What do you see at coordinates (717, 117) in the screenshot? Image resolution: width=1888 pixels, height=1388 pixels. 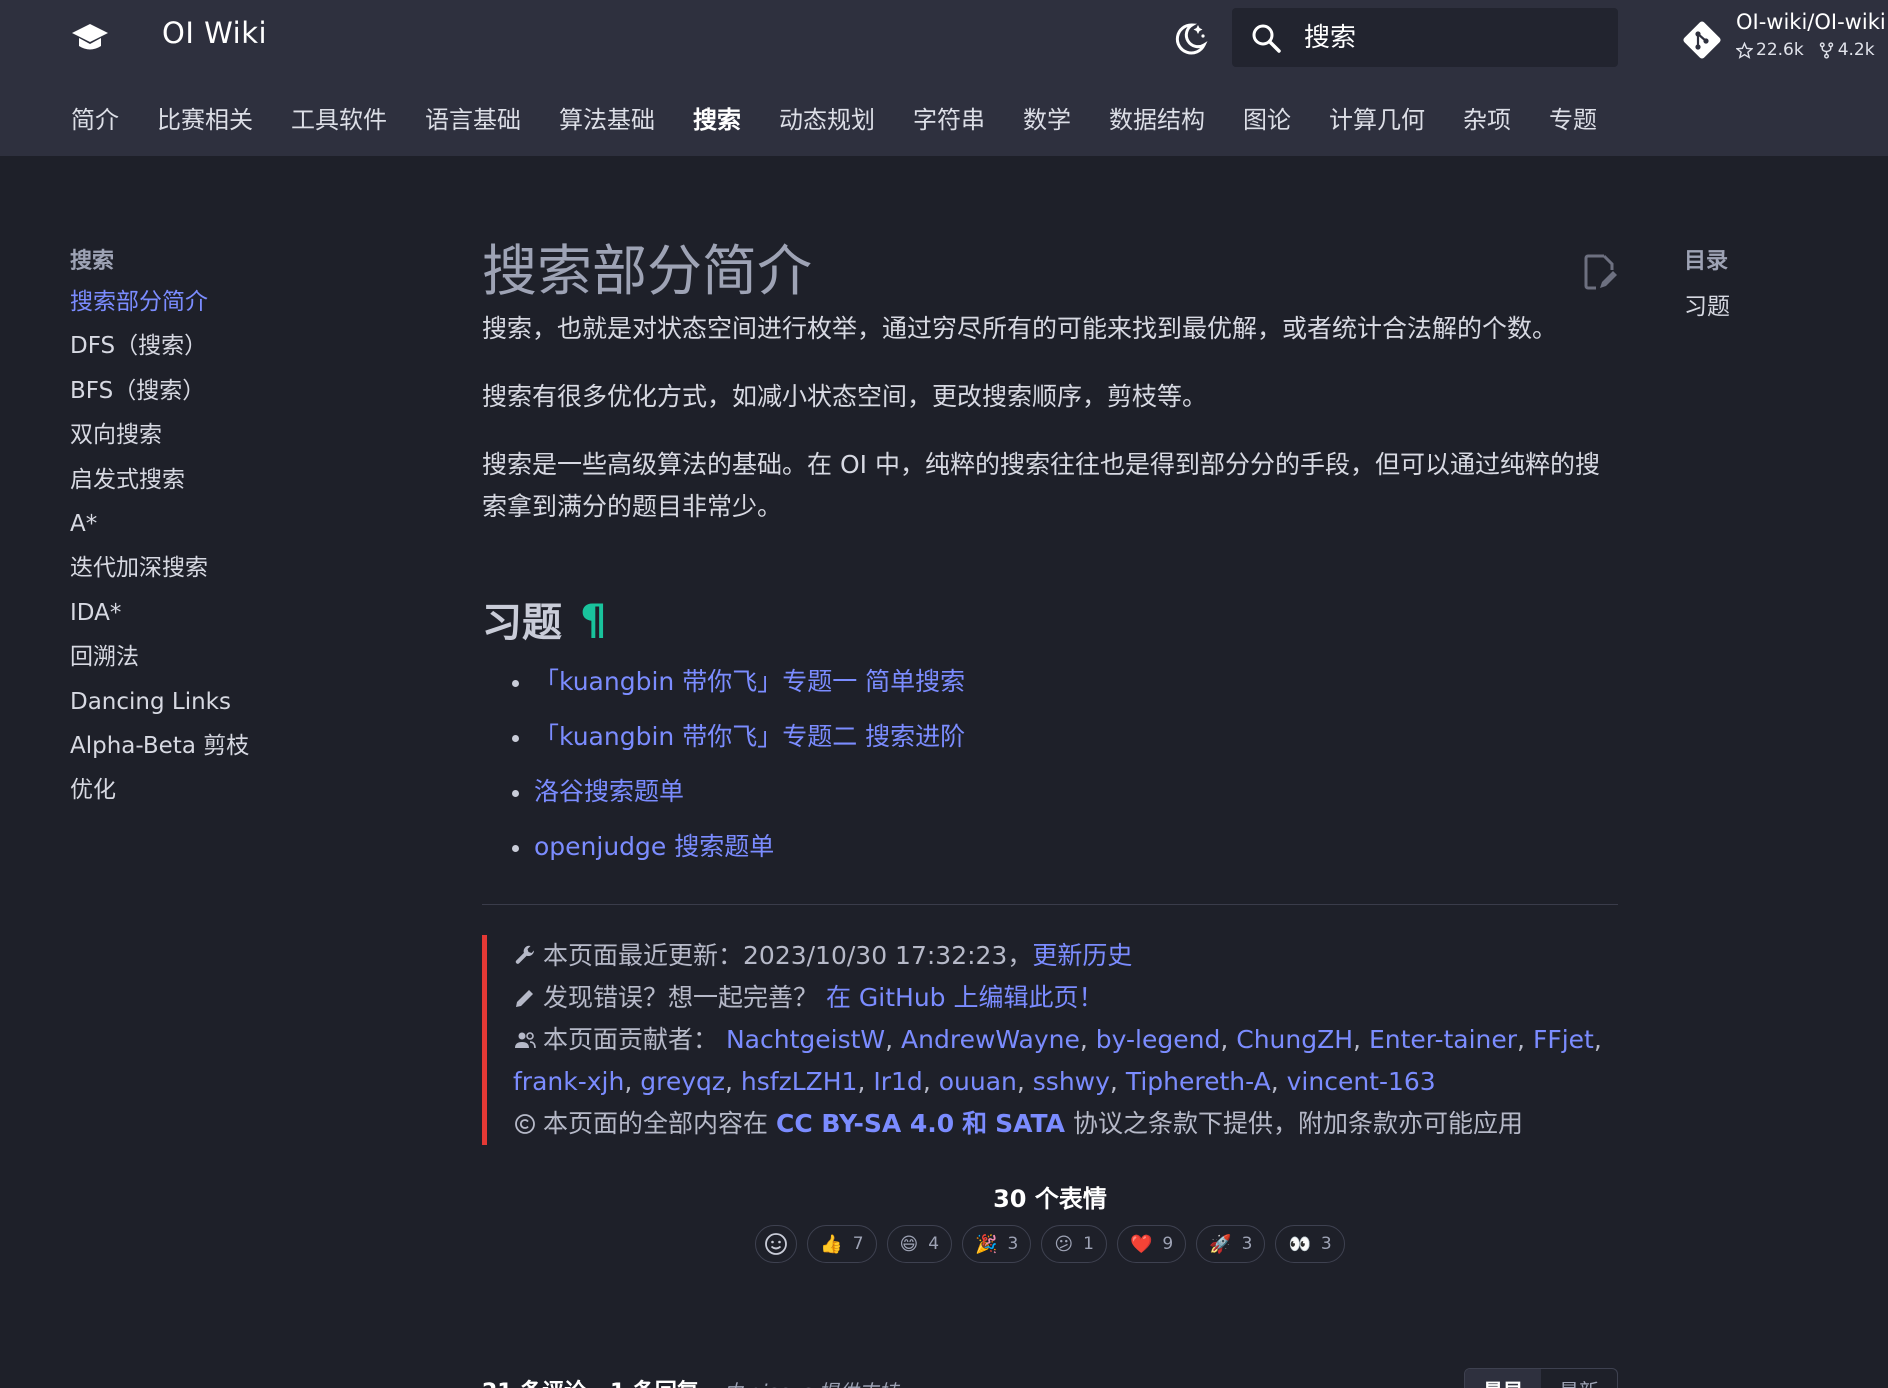 I see `tab-search: 搜索` at bounding box center [717, 117].